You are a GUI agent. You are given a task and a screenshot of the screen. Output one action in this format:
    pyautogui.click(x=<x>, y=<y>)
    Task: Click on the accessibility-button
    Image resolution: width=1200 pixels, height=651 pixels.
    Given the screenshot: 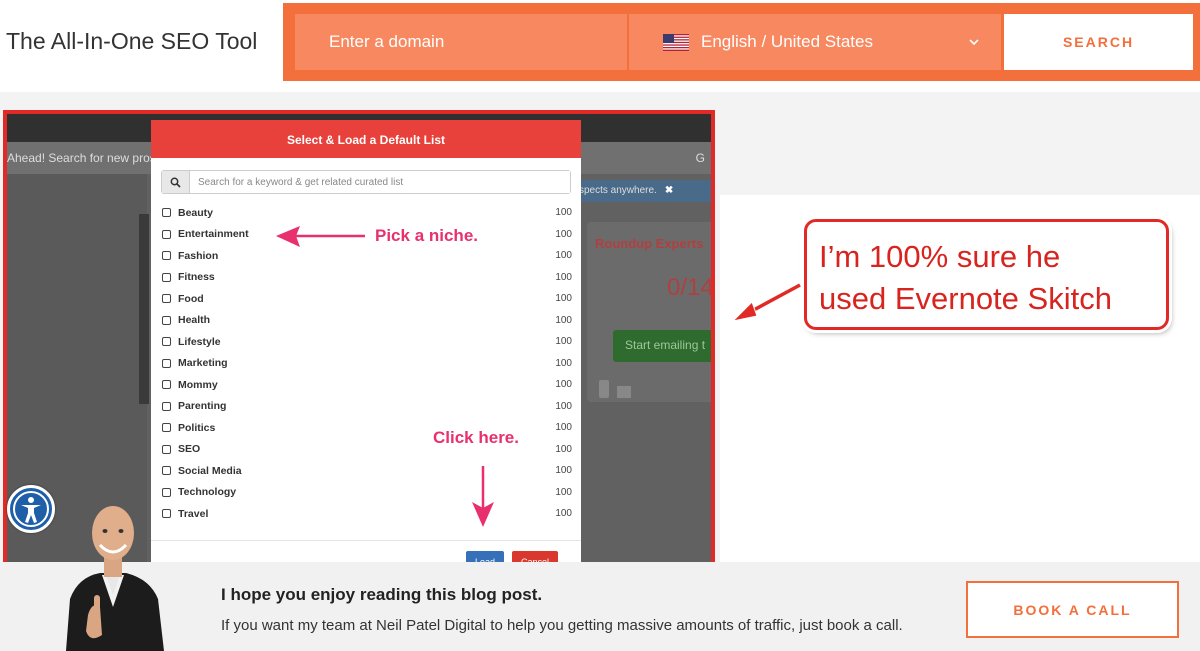 What is the action you would take?
    pyautogui.click(x=31, y=509)
    